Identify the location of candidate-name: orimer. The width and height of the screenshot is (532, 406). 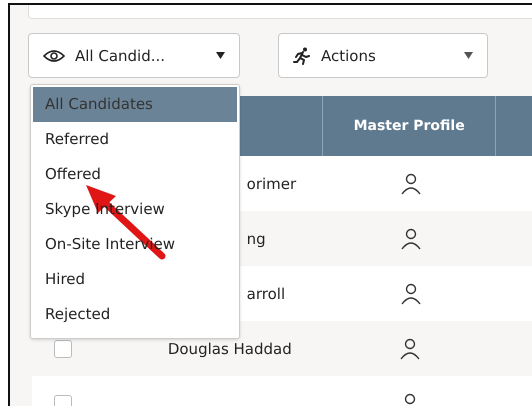
(271, 183).